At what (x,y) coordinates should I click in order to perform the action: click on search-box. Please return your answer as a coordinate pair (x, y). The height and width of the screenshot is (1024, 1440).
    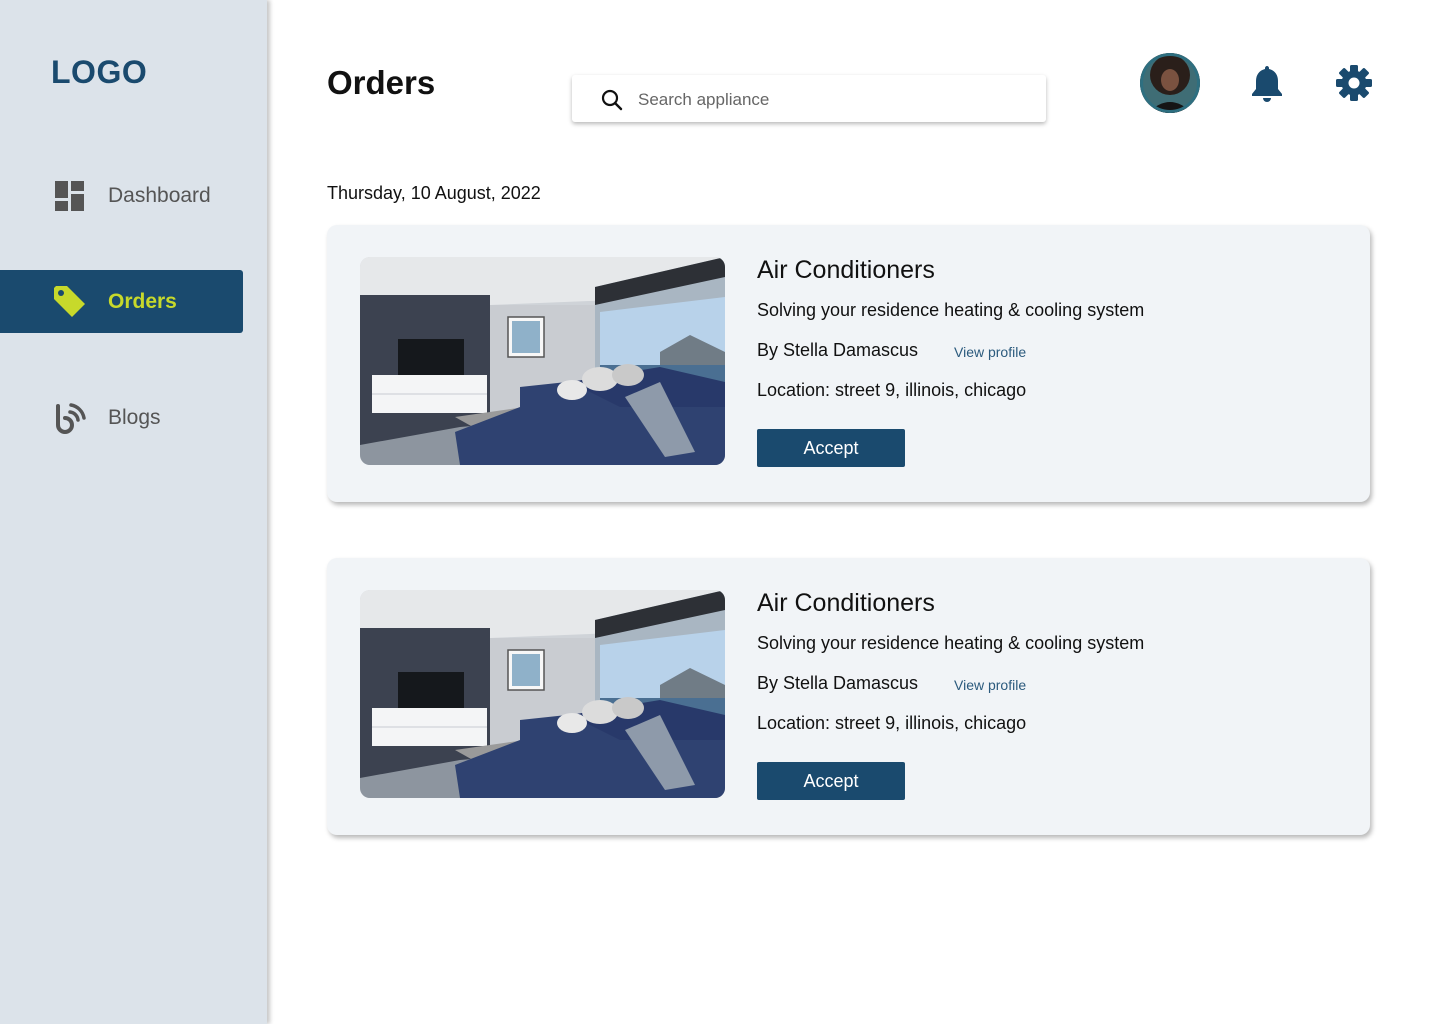
    Looking at the image, I should click on (809, 99).